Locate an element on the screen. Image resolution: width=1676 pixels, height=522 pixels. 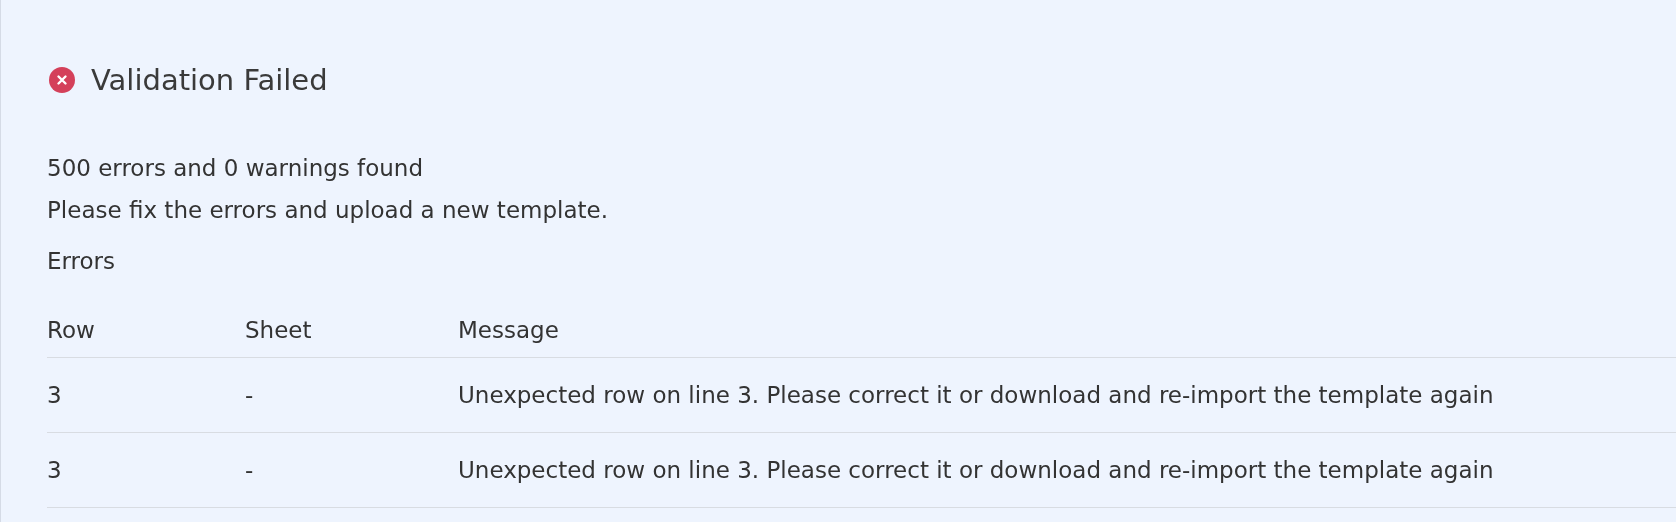
section-title: Errors is located at coordinates (82, 261).